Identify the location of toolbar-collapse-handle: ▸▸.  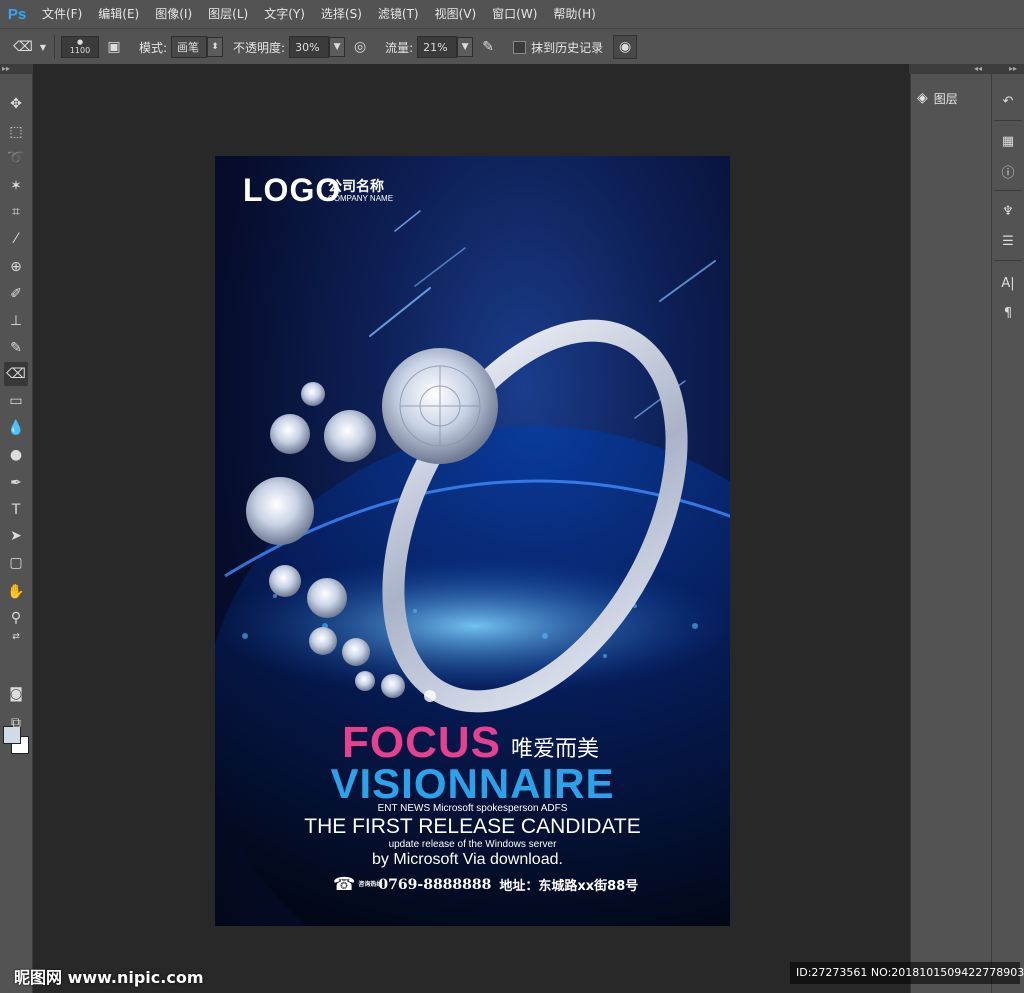
(18, 69).